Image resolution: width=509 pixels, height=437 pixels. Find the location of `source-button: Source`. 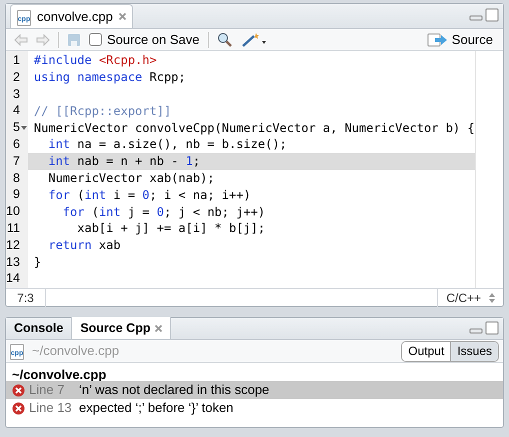

source-button: Source is located at coordinates (460, 40).